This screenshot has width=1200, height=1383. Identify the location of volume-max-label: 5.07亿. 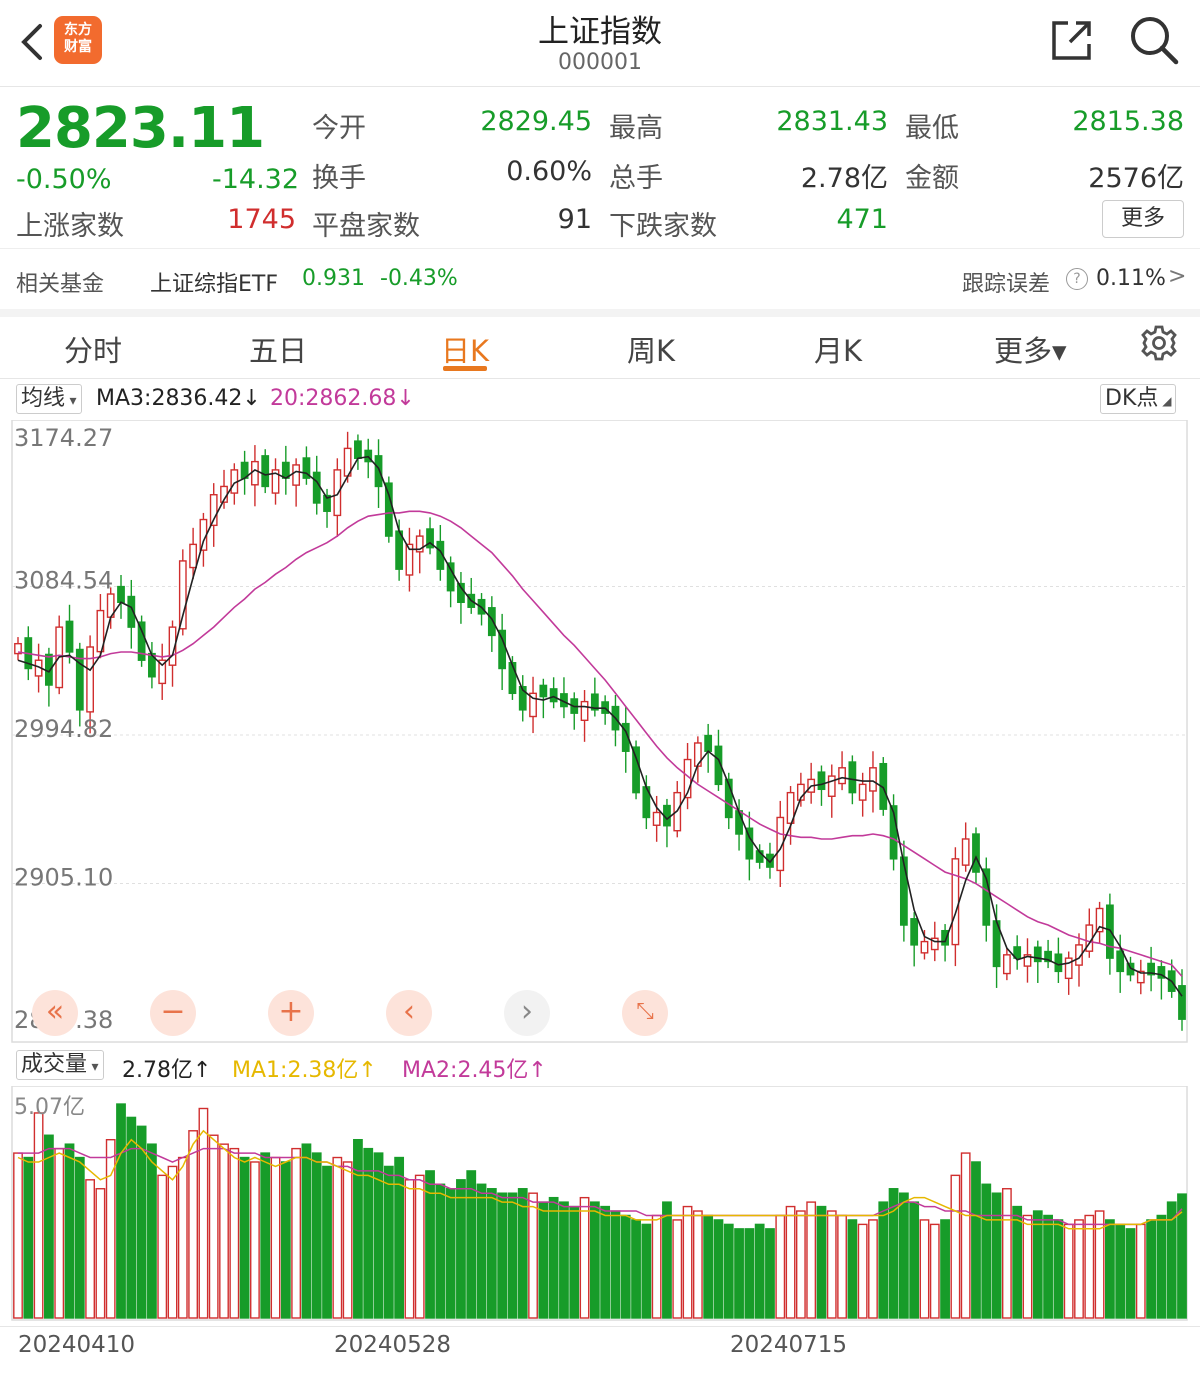
(49, 1107).